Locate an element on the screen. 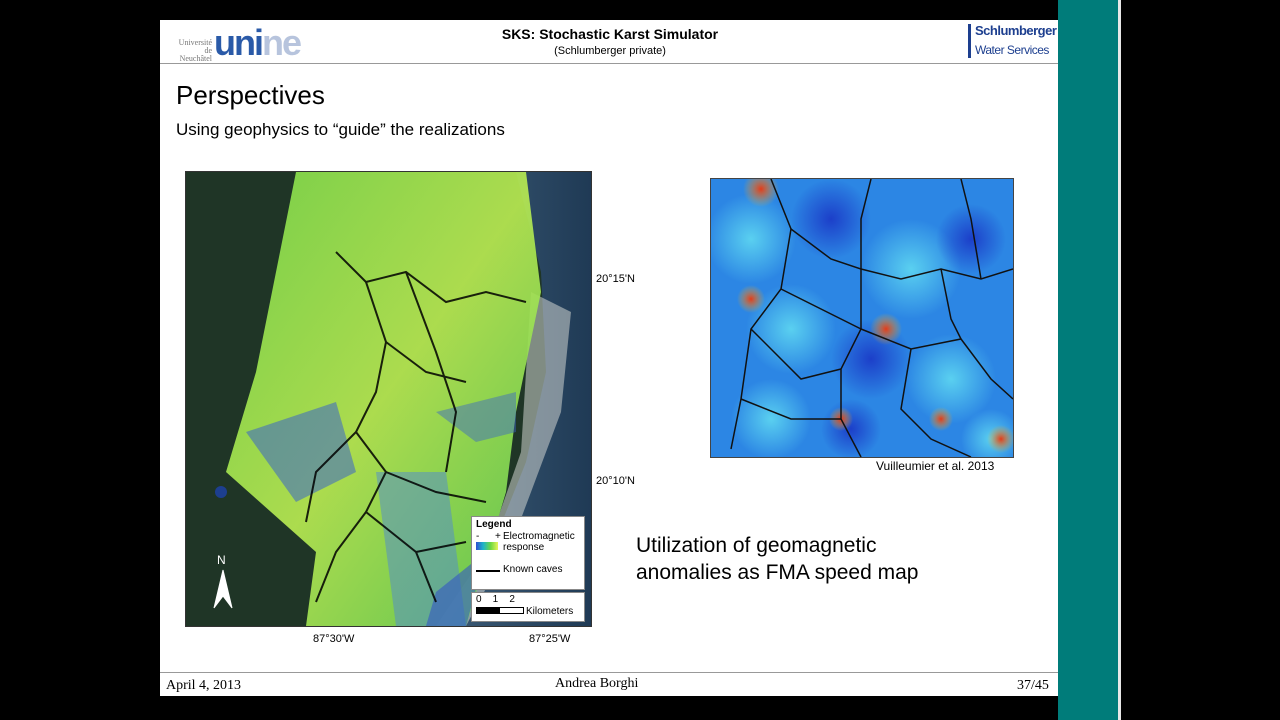  slide-title: Perspectives is located at coordinates (250, 95).